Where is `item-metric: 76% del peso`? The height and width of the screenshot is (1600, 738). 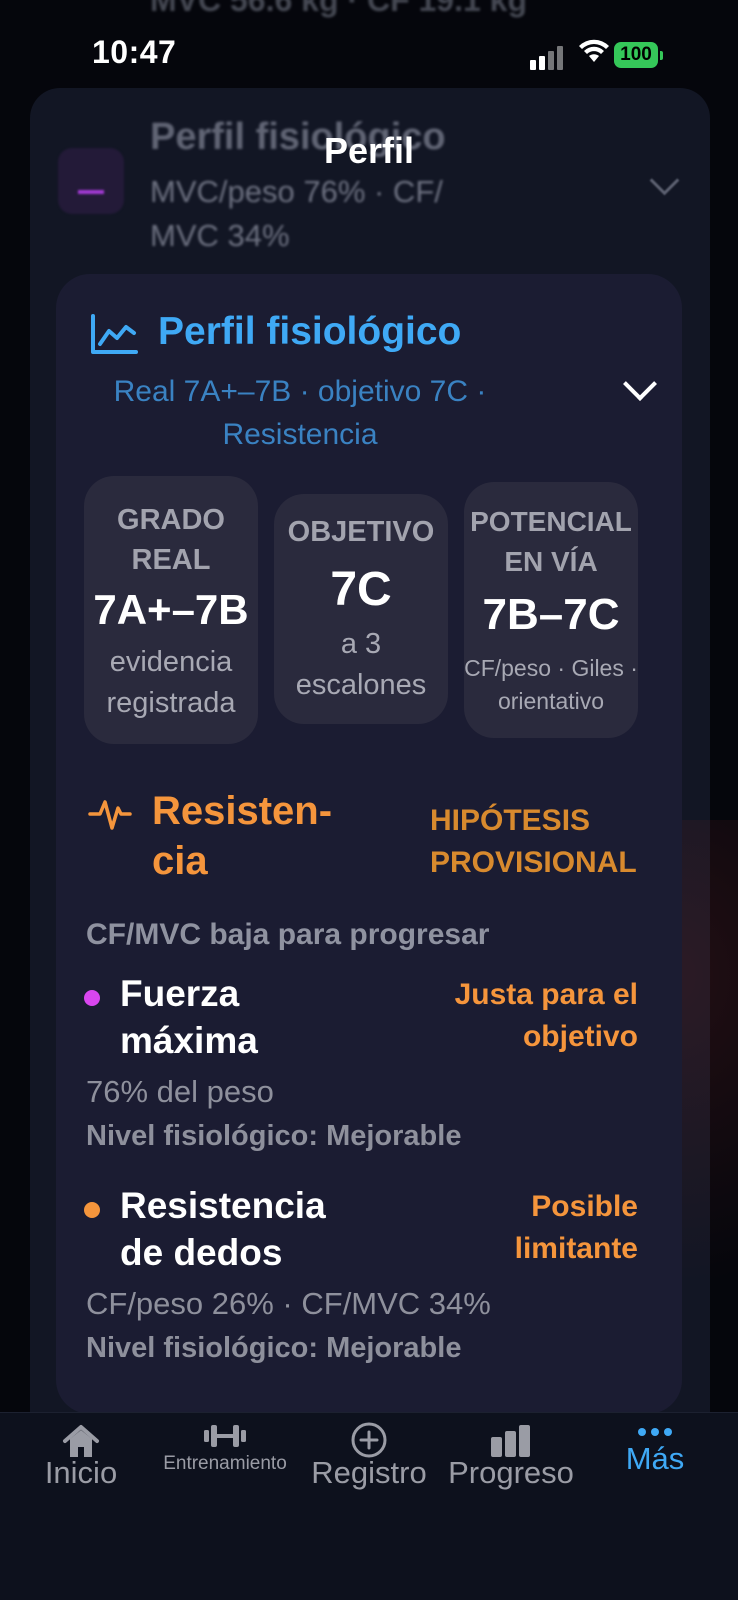 item-metric: 76% del peso is located at coordinates (180, 1091).